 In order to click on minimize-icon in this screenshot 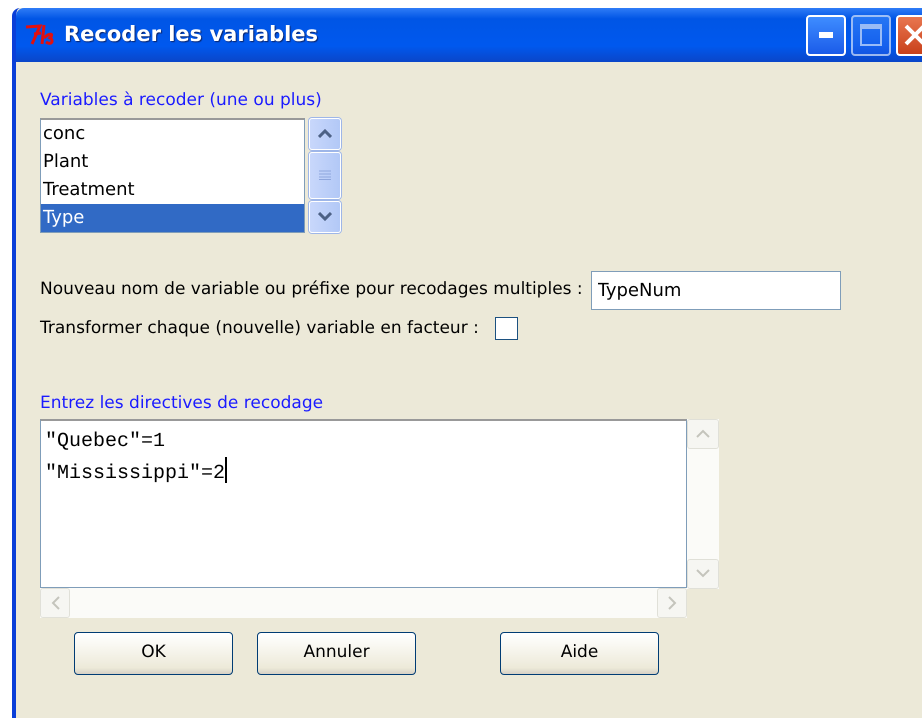, I will do `click(826, 35)`.